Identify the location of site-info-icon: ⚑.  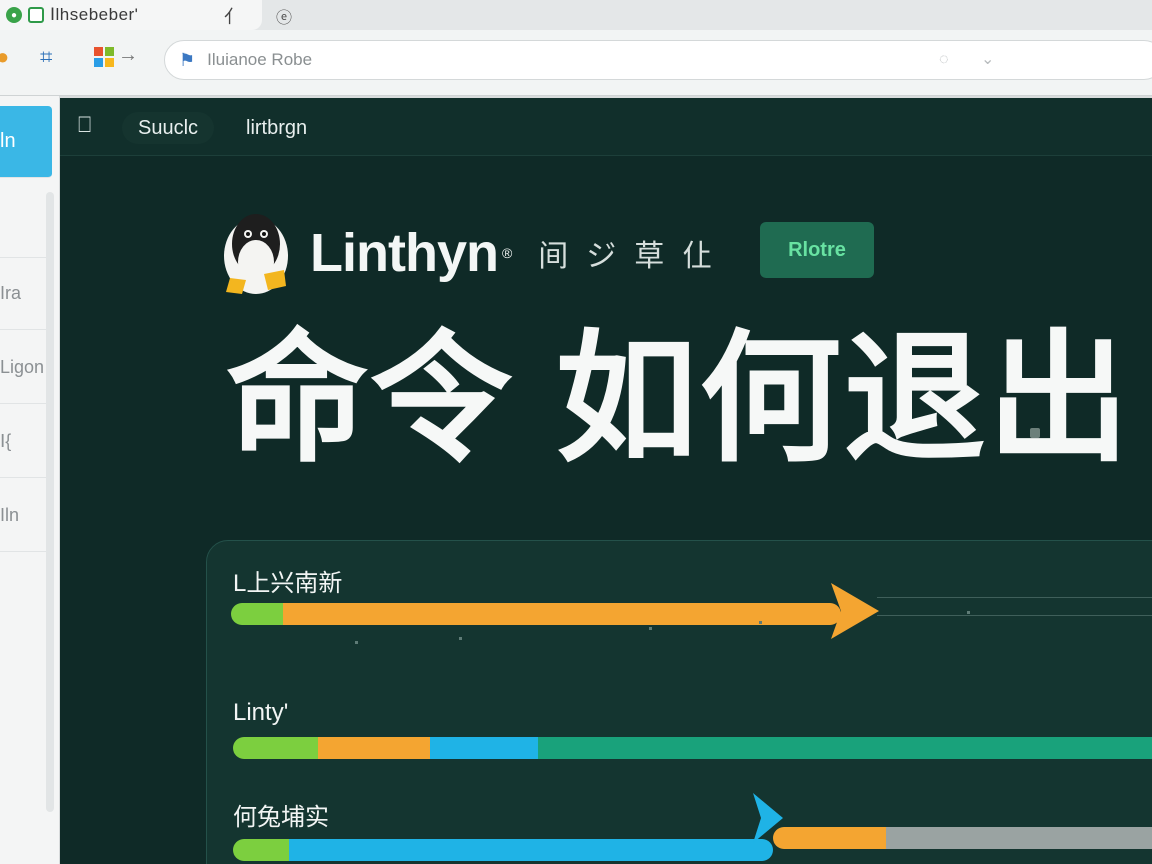
(187, 60).